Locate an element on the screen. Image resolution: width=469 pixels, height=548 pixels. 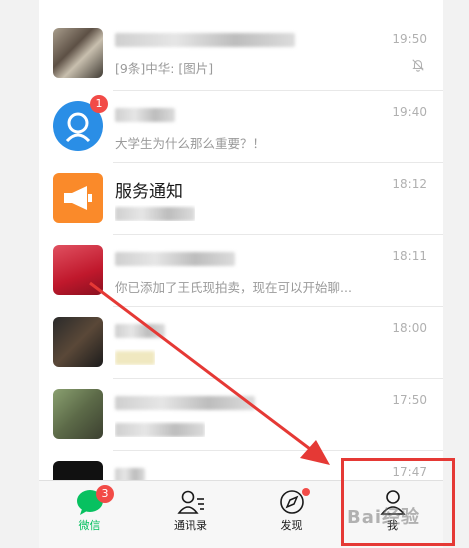
chat-time: 18:11 is located at coordinates (409, 256).